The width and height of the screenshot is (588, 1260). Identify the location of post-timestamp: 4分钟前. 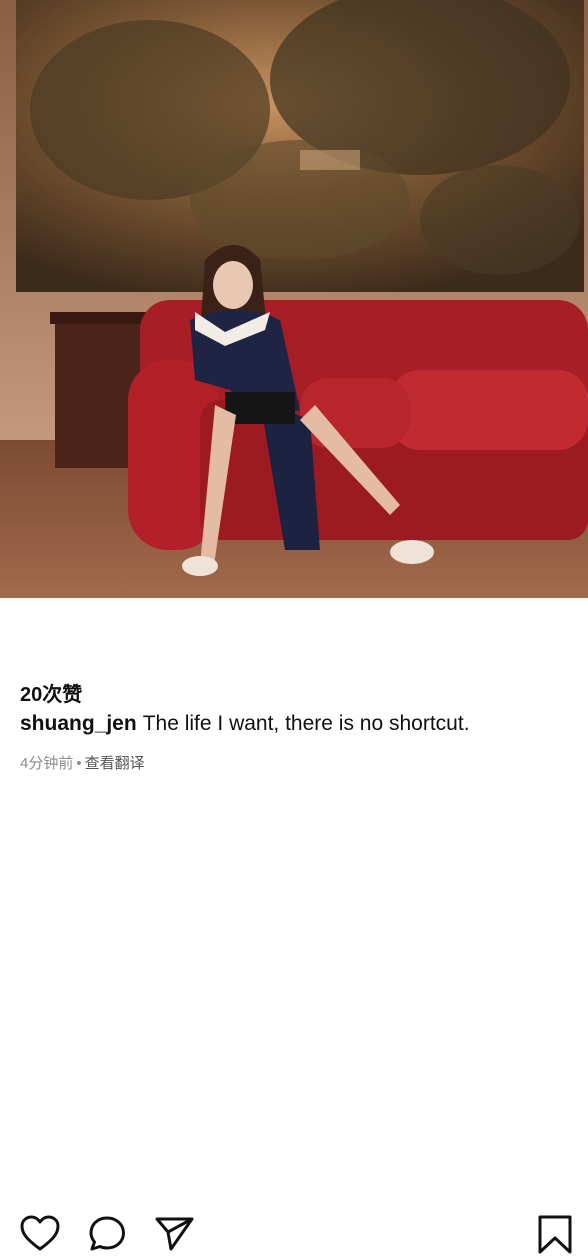
(47, 763).